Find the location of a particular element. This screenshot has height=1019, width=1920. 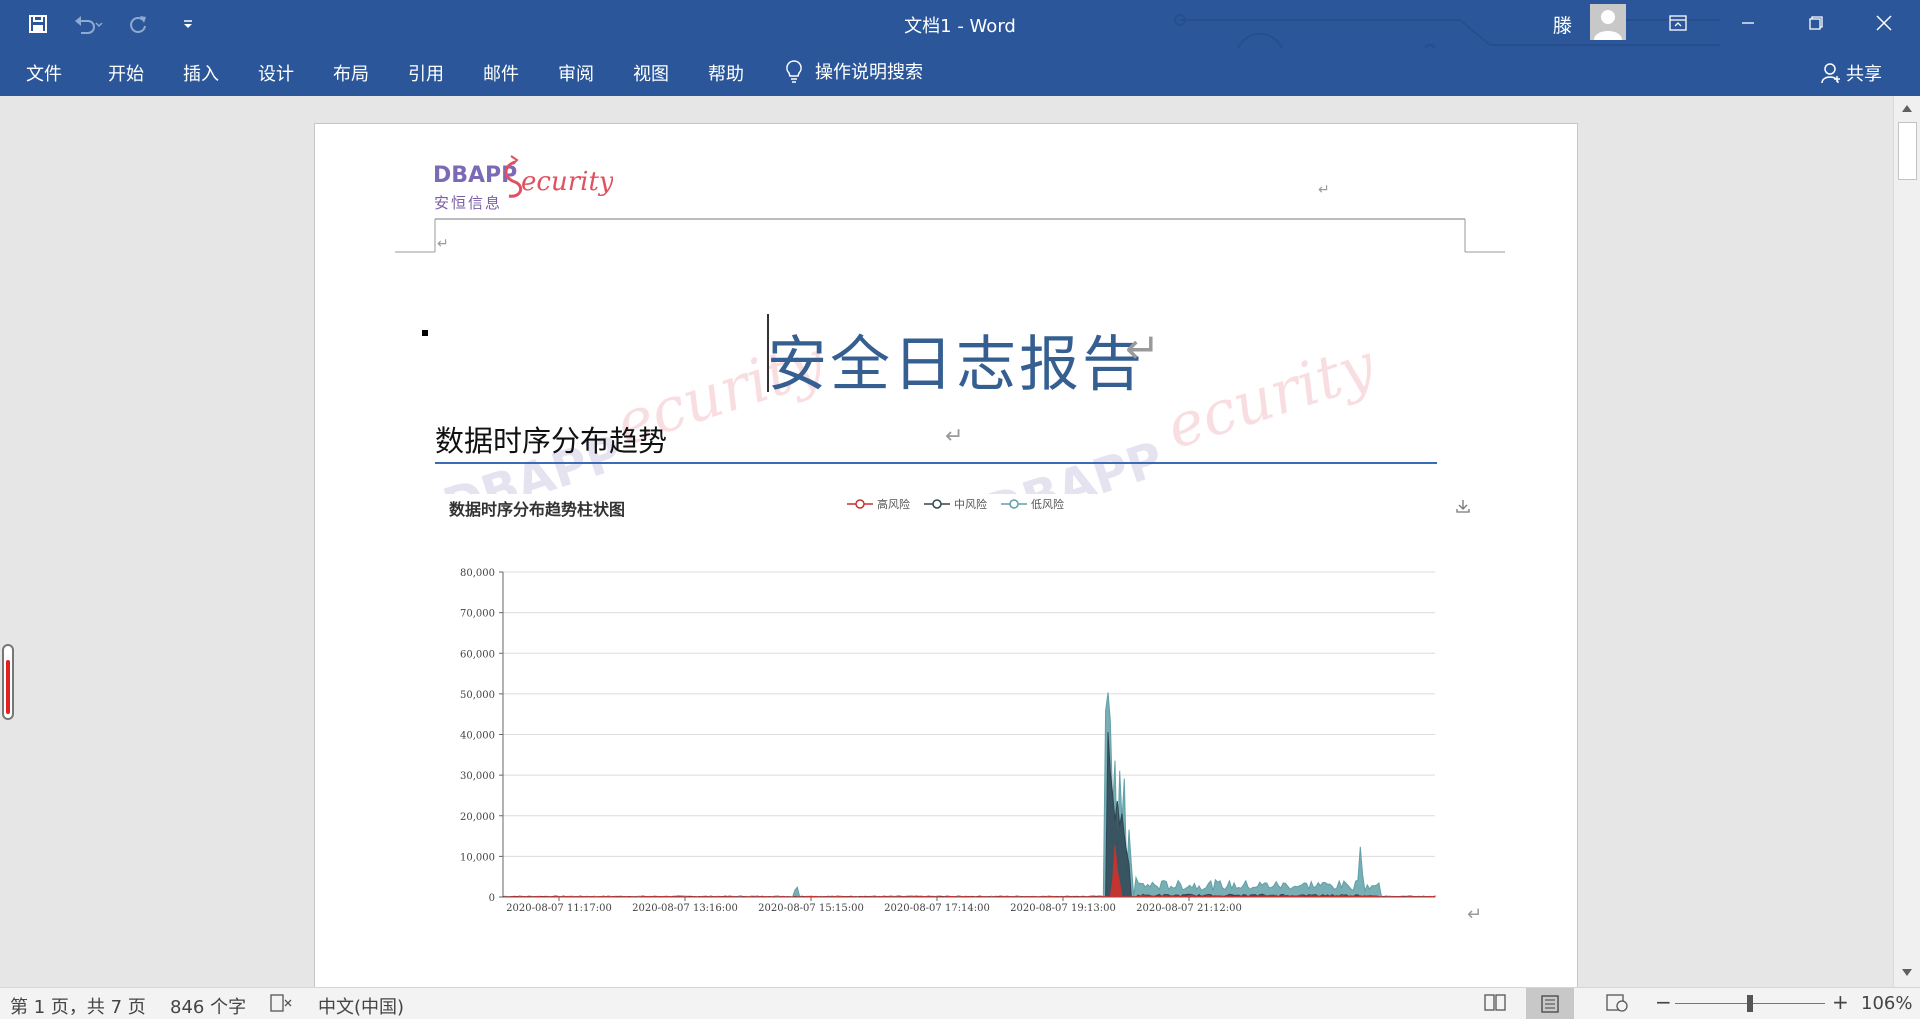

y-tick-label: 20,000 is located at coordinates (477, 817).